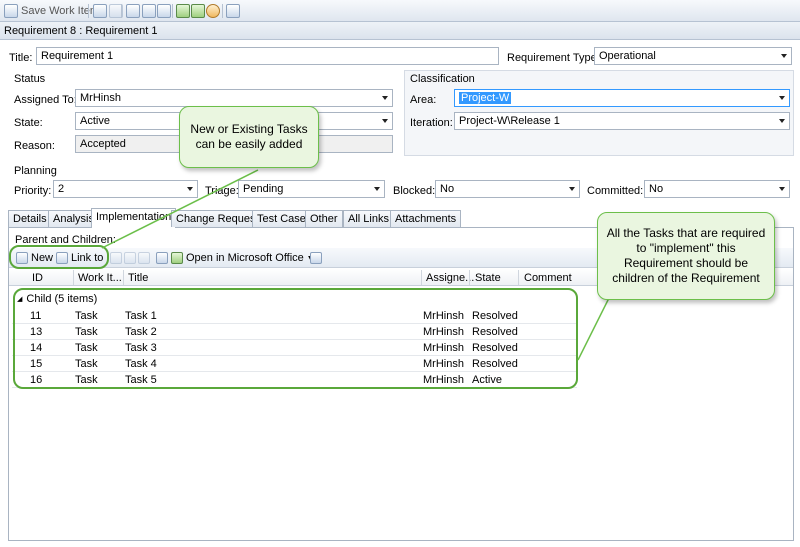 Image resolution: width=800 pixels, height=547 pixels. What do you see at coordinates (485, 98) in the screenshot?
I see `area-selected-text: Project-W` at bounding box center [485, 98].